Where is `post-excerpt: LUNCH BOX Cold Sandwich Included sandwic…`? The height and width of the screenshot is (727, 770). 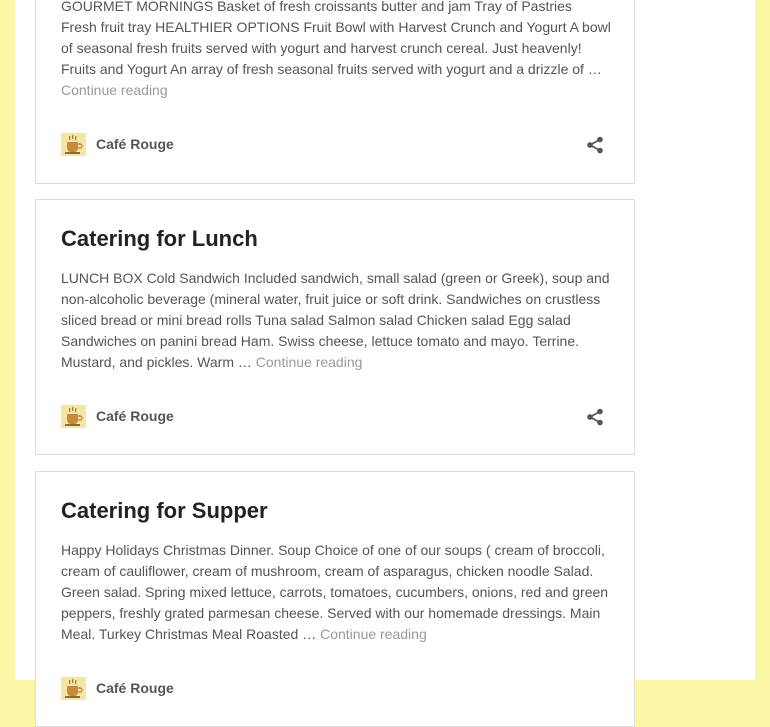 post-excerpt: LUNCH BOX Cold Sandwich Included sandwic… is located at coordinates (336, 320).